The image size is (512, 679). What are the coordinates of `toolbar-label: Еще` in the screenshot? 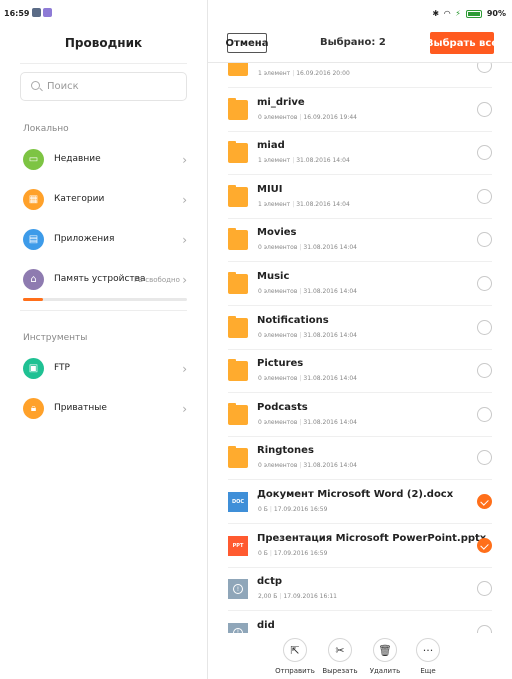 It's located at (428, 671).